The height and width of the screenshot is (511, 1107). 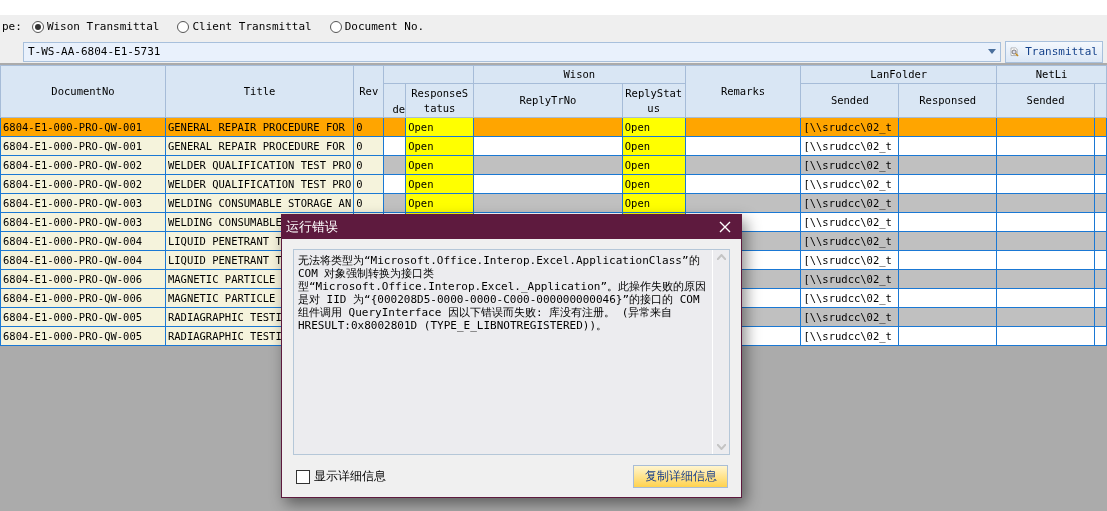 What do you see at coordinates (680, 476) in the screenshot?
I see `copy-details-button: 复制详细信息` at bounding box center [680, 476].